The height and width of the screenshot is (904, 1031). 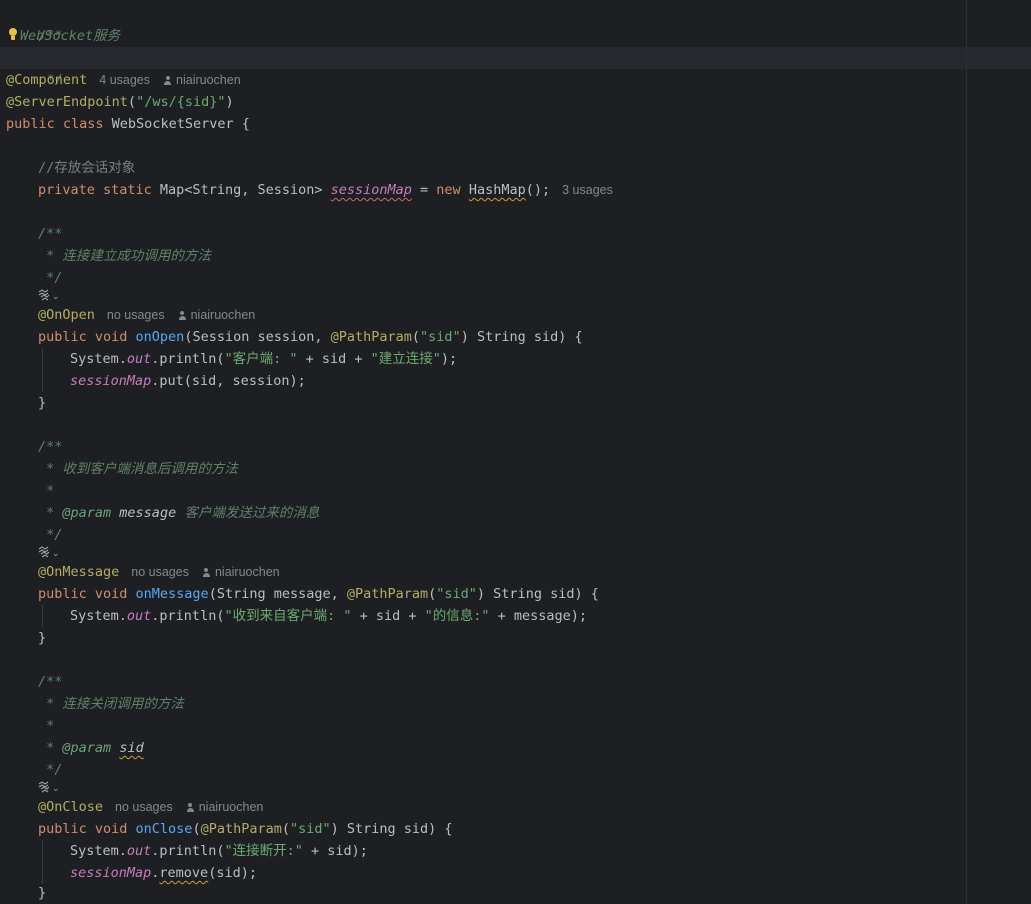 What do you see at coordinates (515, 36) in the screenshot?
I see `code-line: WebSocket服务` at bounding box center [515, 36].